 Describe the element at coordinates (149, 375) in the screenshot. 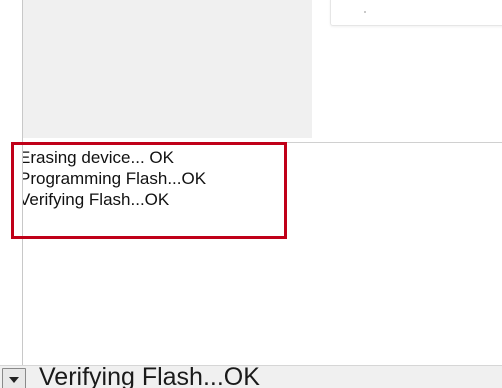

I see `status-message: Verifying Flash...OK` at that location.